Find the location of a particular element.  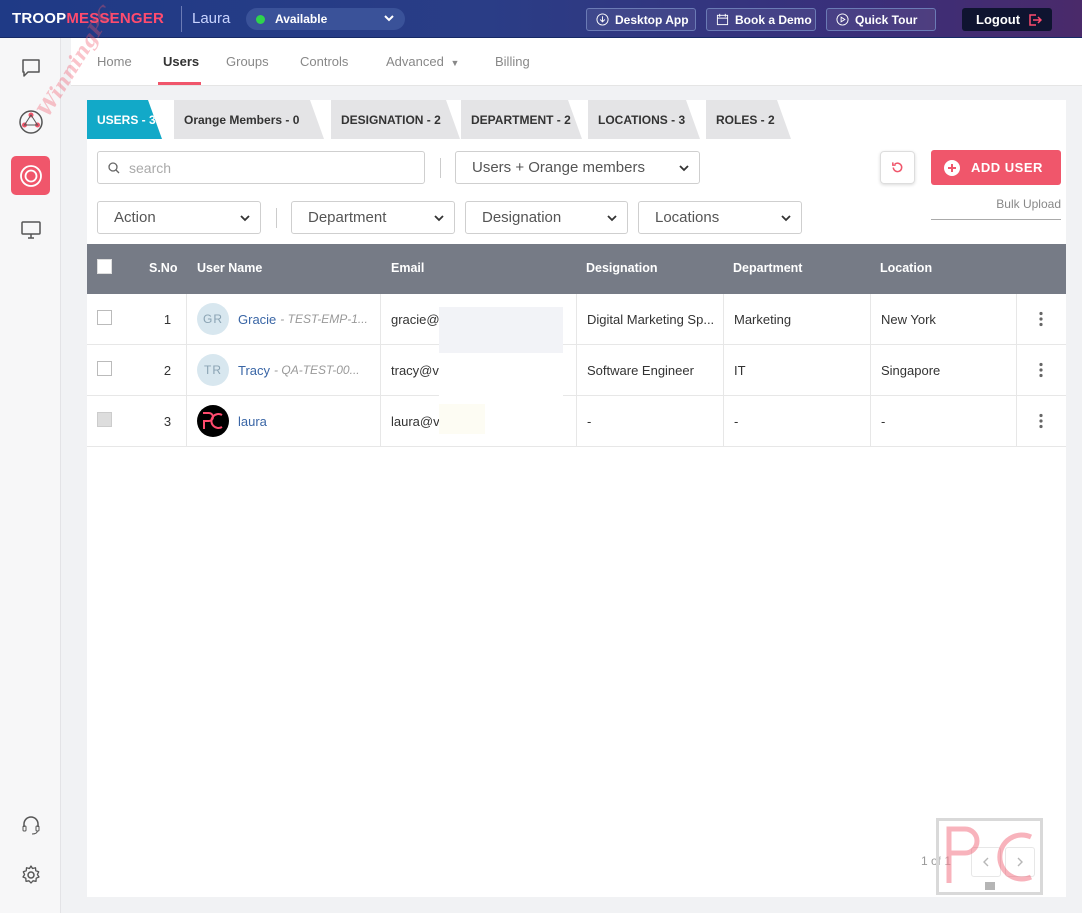

department-cell: IT is located at coordinates (796, 370).